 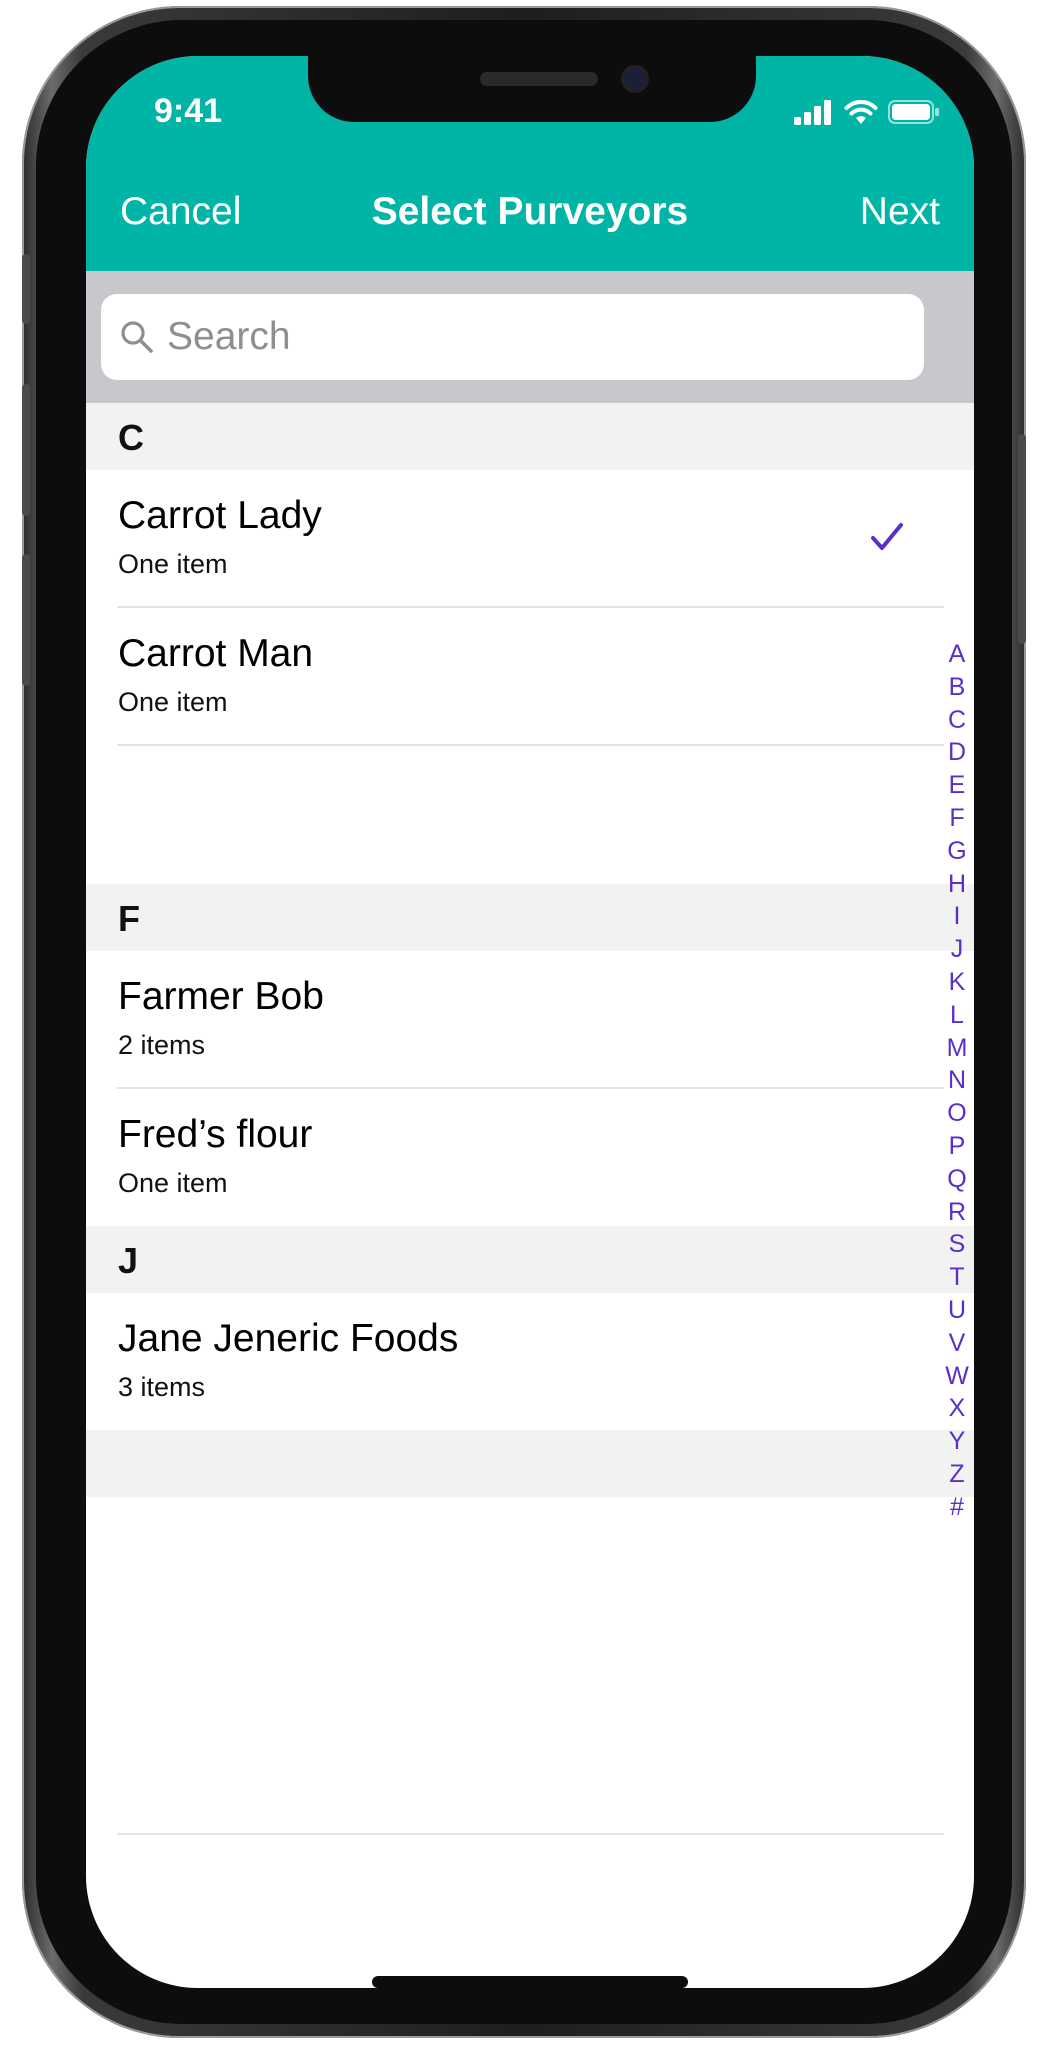 I want to click on section-footer, so click(x=530, y=1463).